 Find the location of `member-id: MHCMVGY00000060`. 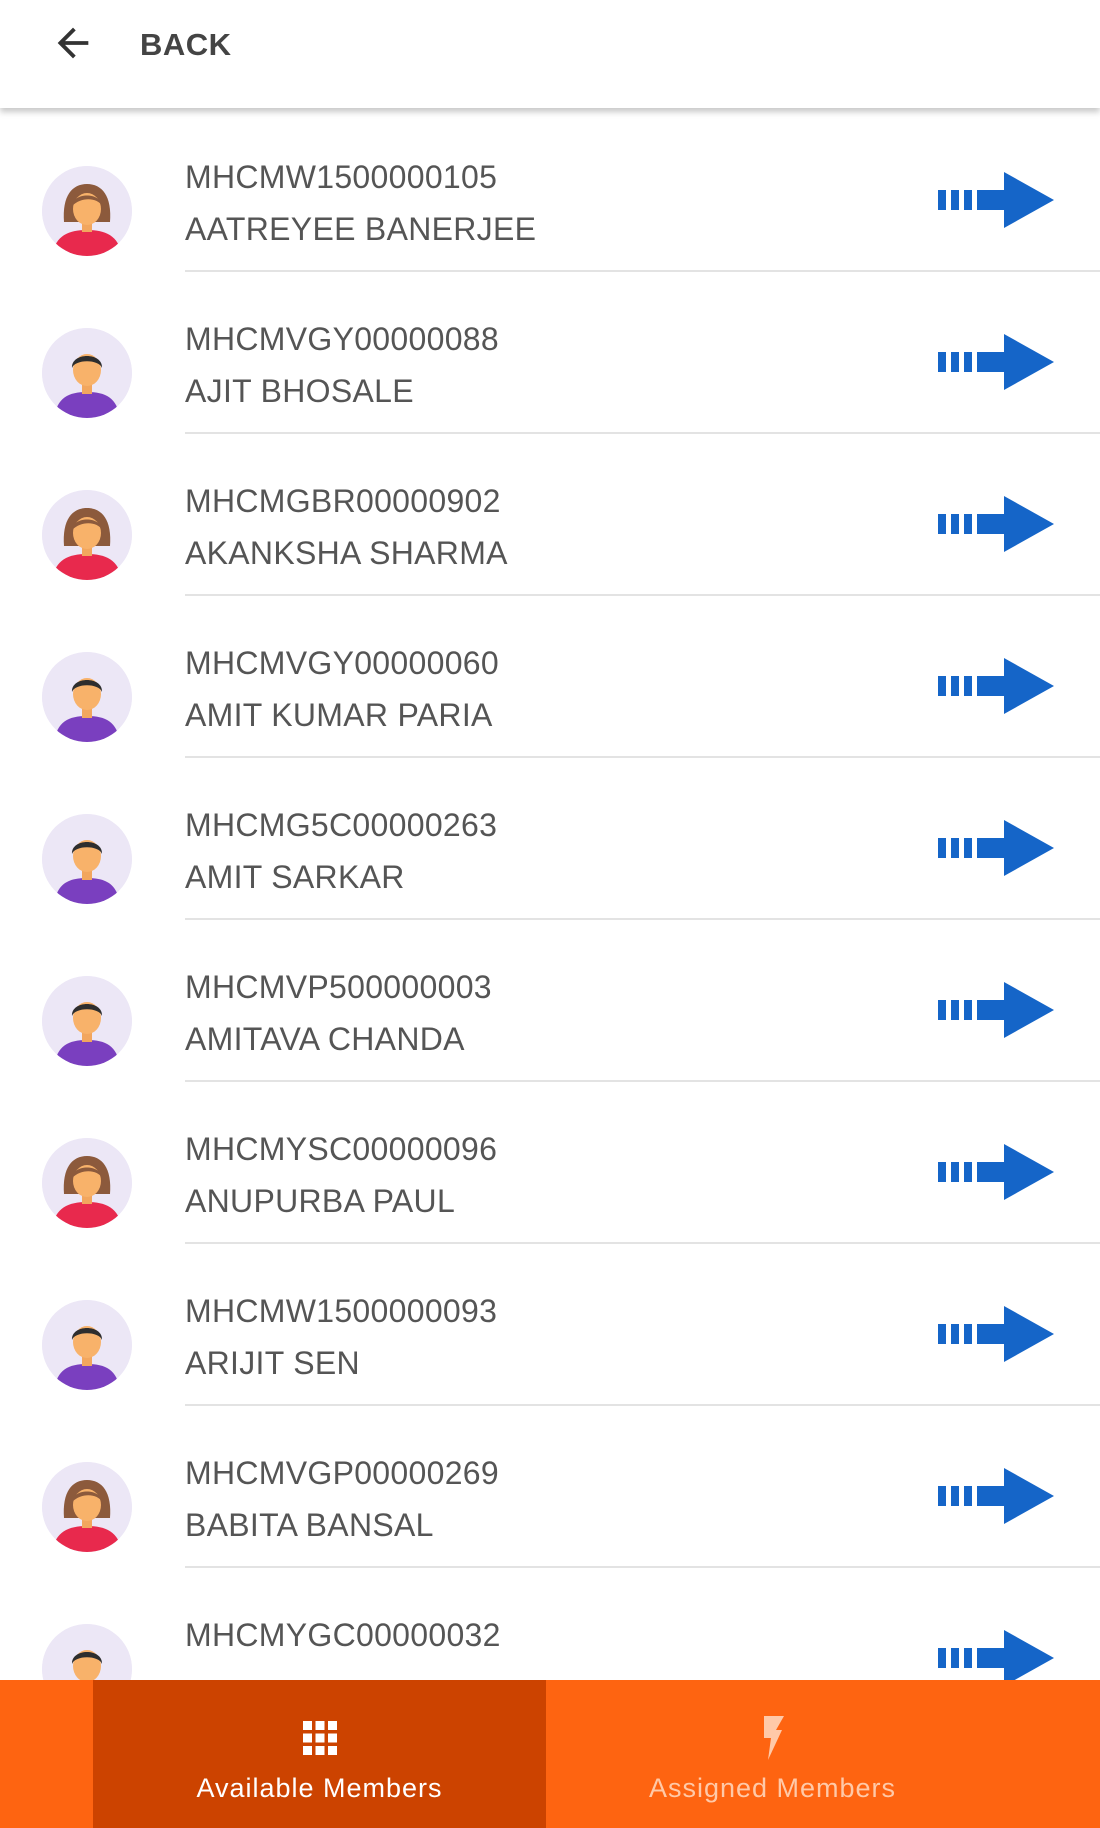

member-id: MHCMVGY00000060 is located at coordinates (342, 663).